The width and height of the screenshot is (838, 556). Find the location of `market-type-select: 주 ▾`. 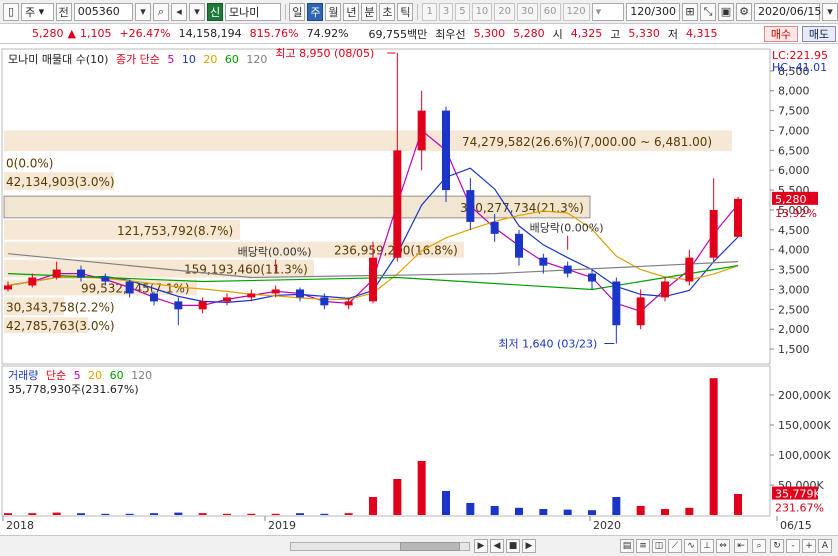

market-type-select: 주 ▾ is located at coordinates (37, 11).